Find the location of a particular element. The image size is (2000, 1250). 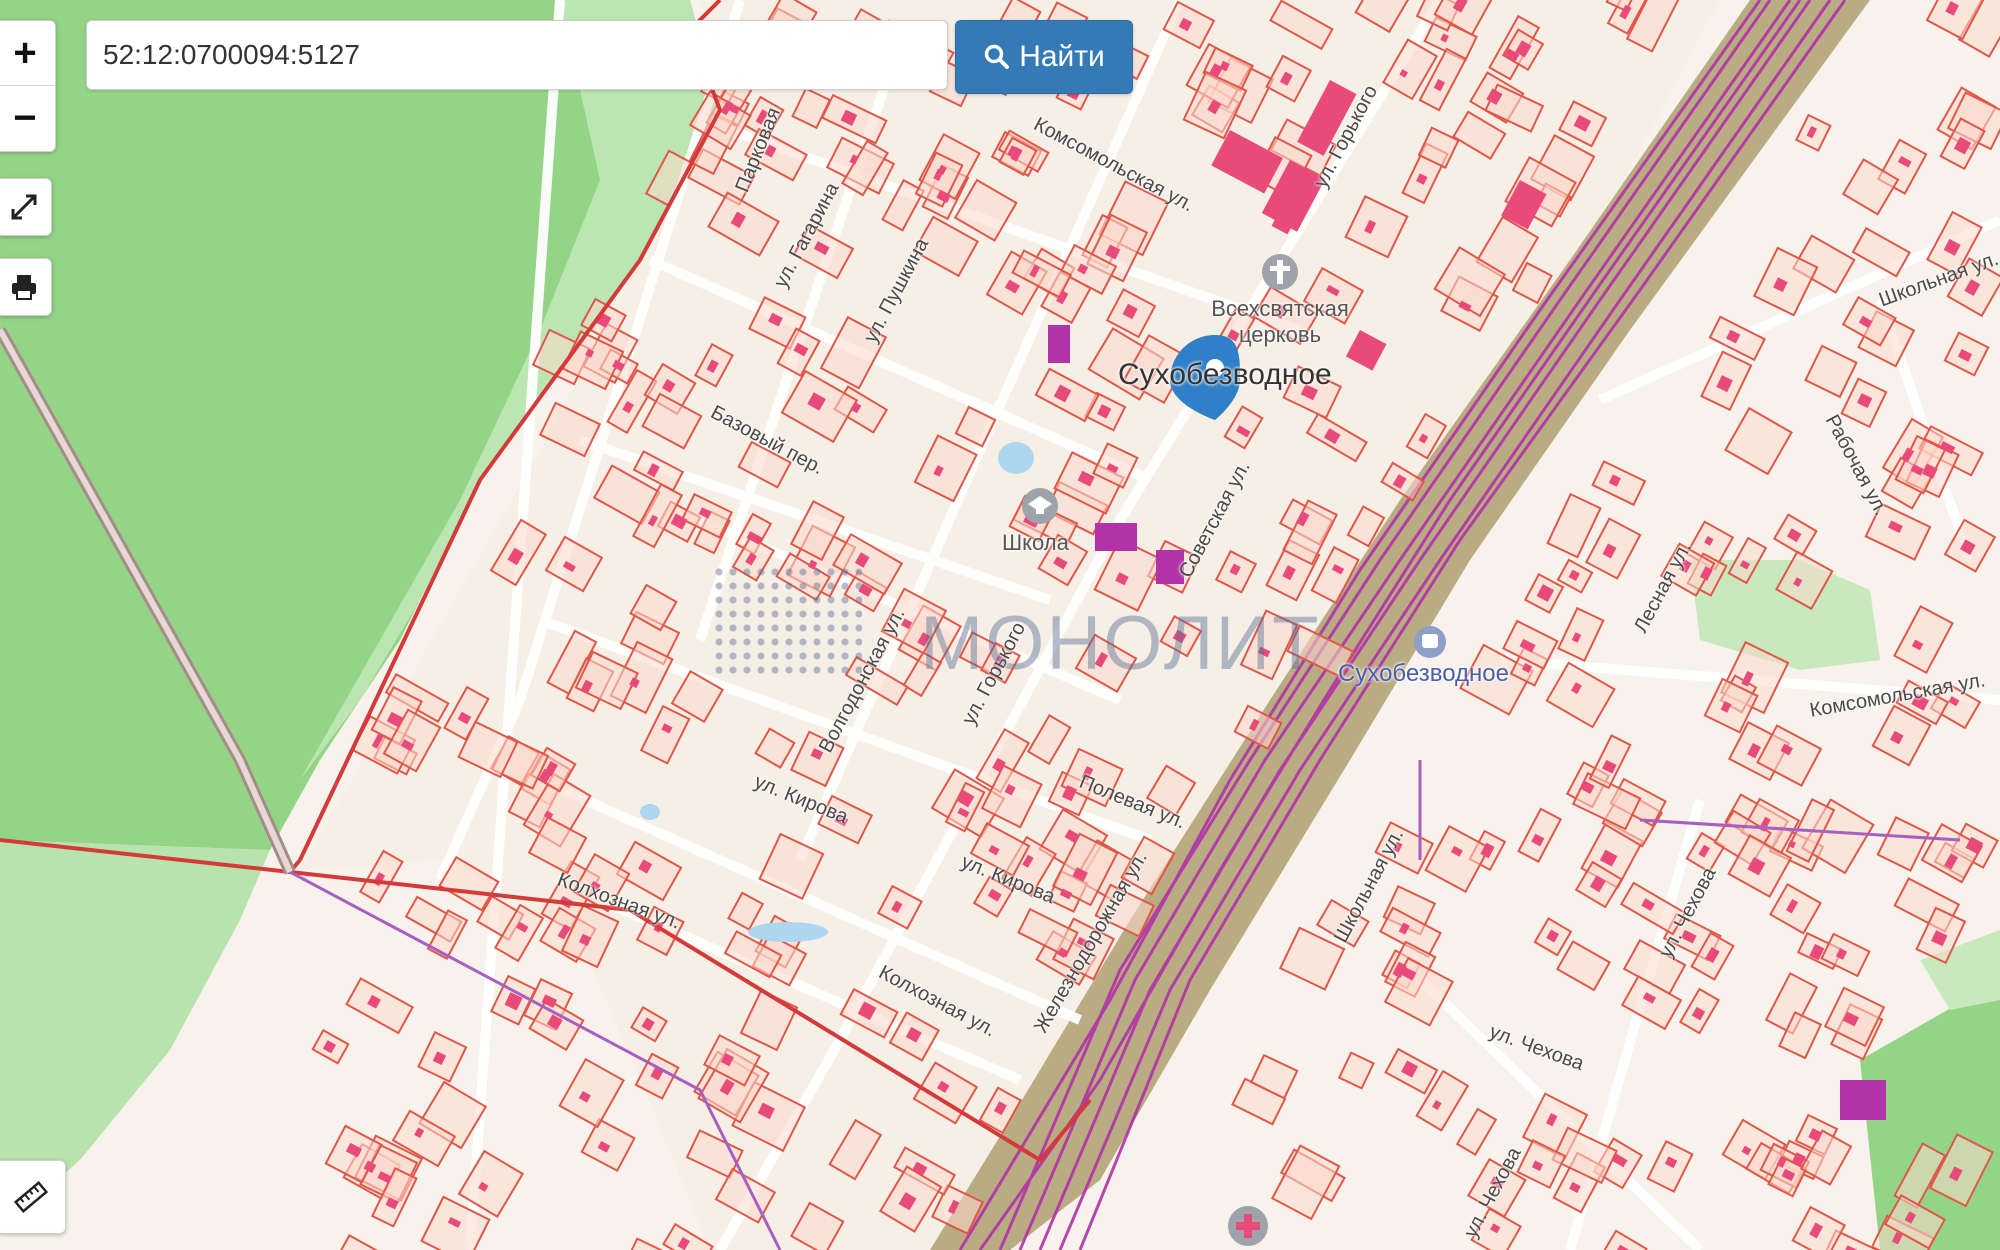

church-icon is located at coordinates (1280, 272).